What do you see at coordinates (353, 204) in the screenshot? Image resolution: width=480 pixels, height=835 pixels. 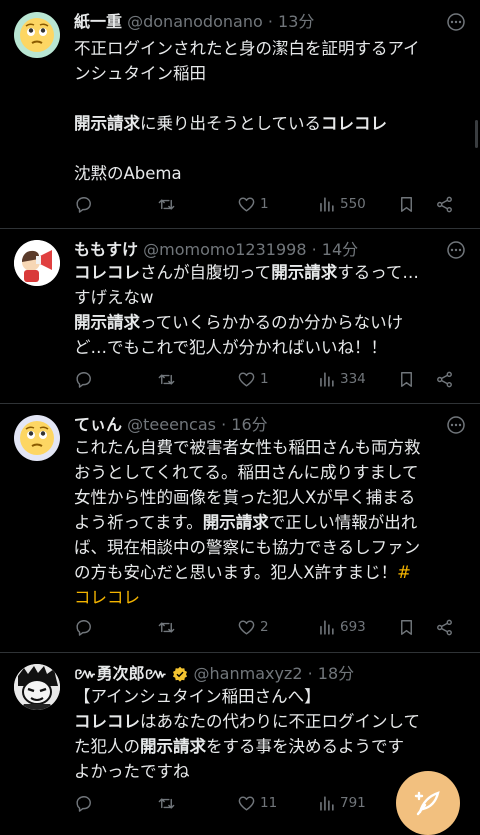 I see `views-count: 550` at bounding box center [353, 204].